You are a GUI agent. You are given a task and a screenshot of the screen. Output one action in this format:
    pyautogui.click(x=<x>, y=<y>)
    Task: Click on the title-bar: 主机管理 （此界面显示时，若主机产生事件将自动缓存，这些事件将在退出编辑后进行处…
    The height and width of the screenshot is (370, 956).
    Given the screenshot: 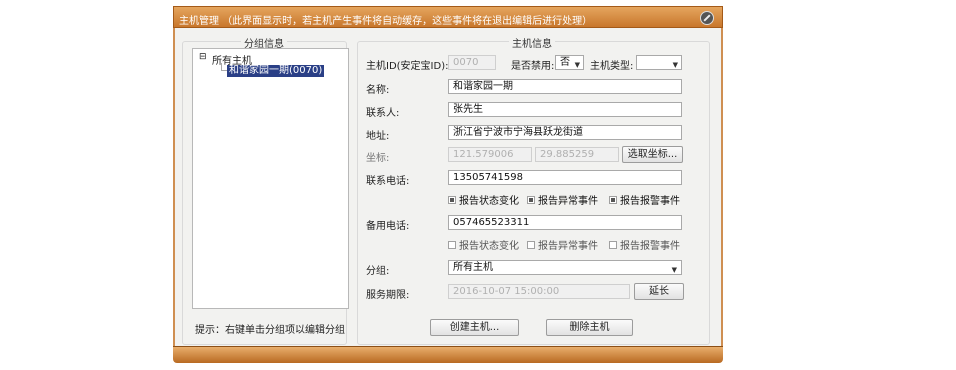 What is the action you would take?
    pyautogui.click(x=448, y=17)
    